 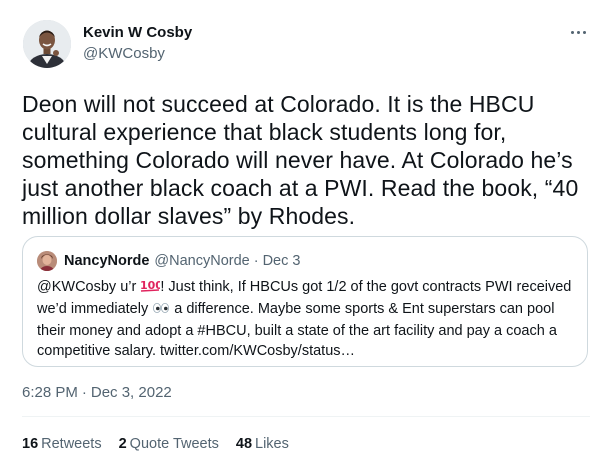 I want to click on likes-stat: 48 Likes, so click(x=262, y=444).